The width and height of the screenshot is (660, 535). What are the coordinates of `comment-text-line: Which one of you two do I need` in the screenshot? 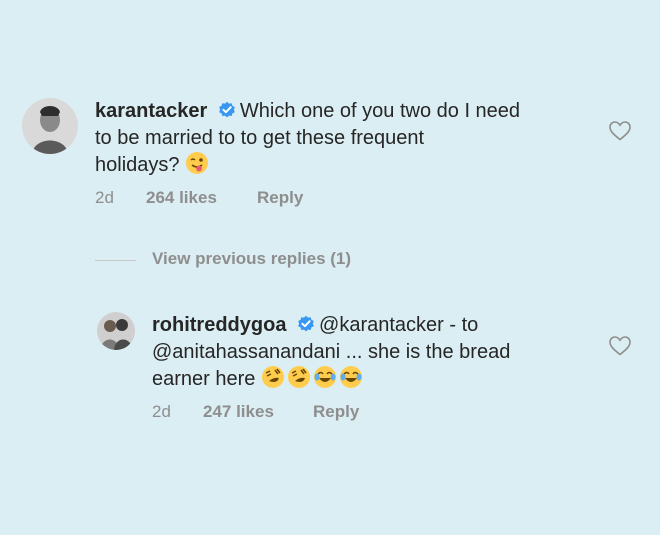 It's located at (380, 111).